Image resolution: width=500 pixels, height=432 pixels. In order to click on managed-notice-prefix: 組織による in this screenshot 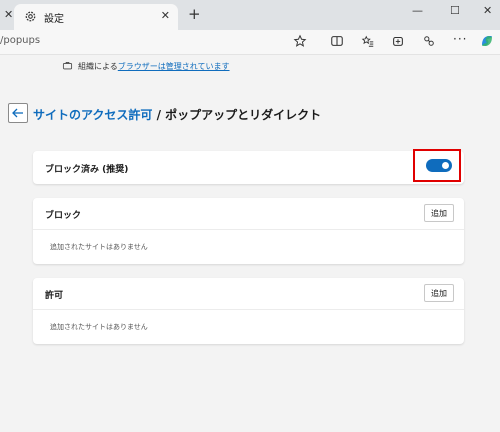, I will do `click(98, 66)`.